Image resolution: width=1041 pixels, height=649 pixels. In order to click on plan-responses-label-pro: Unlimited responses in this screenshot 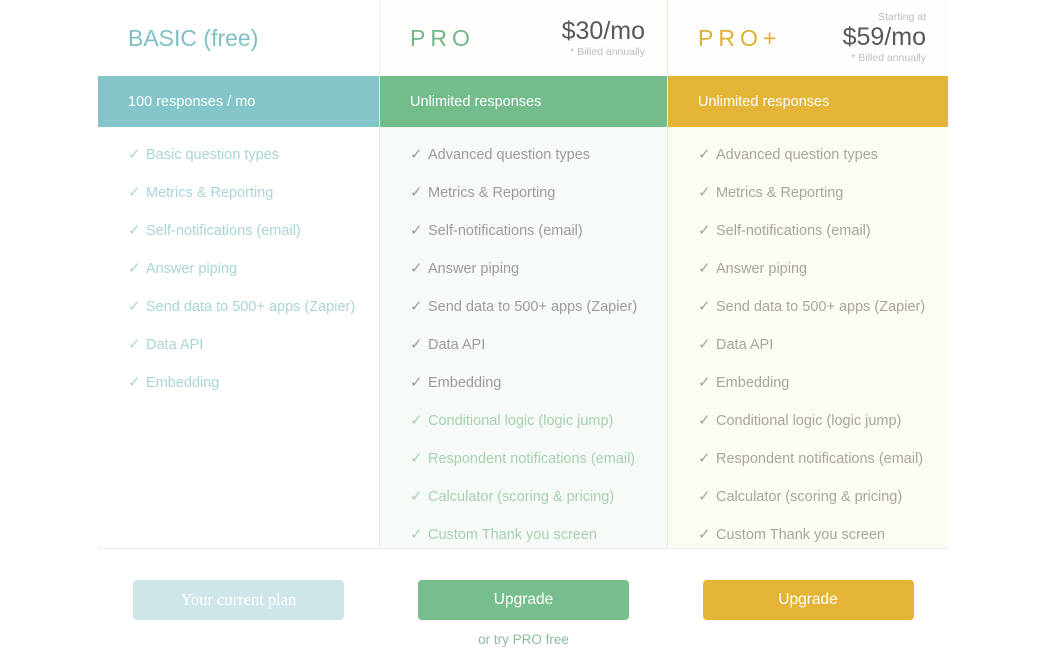, I will do `click(476, 101)`.